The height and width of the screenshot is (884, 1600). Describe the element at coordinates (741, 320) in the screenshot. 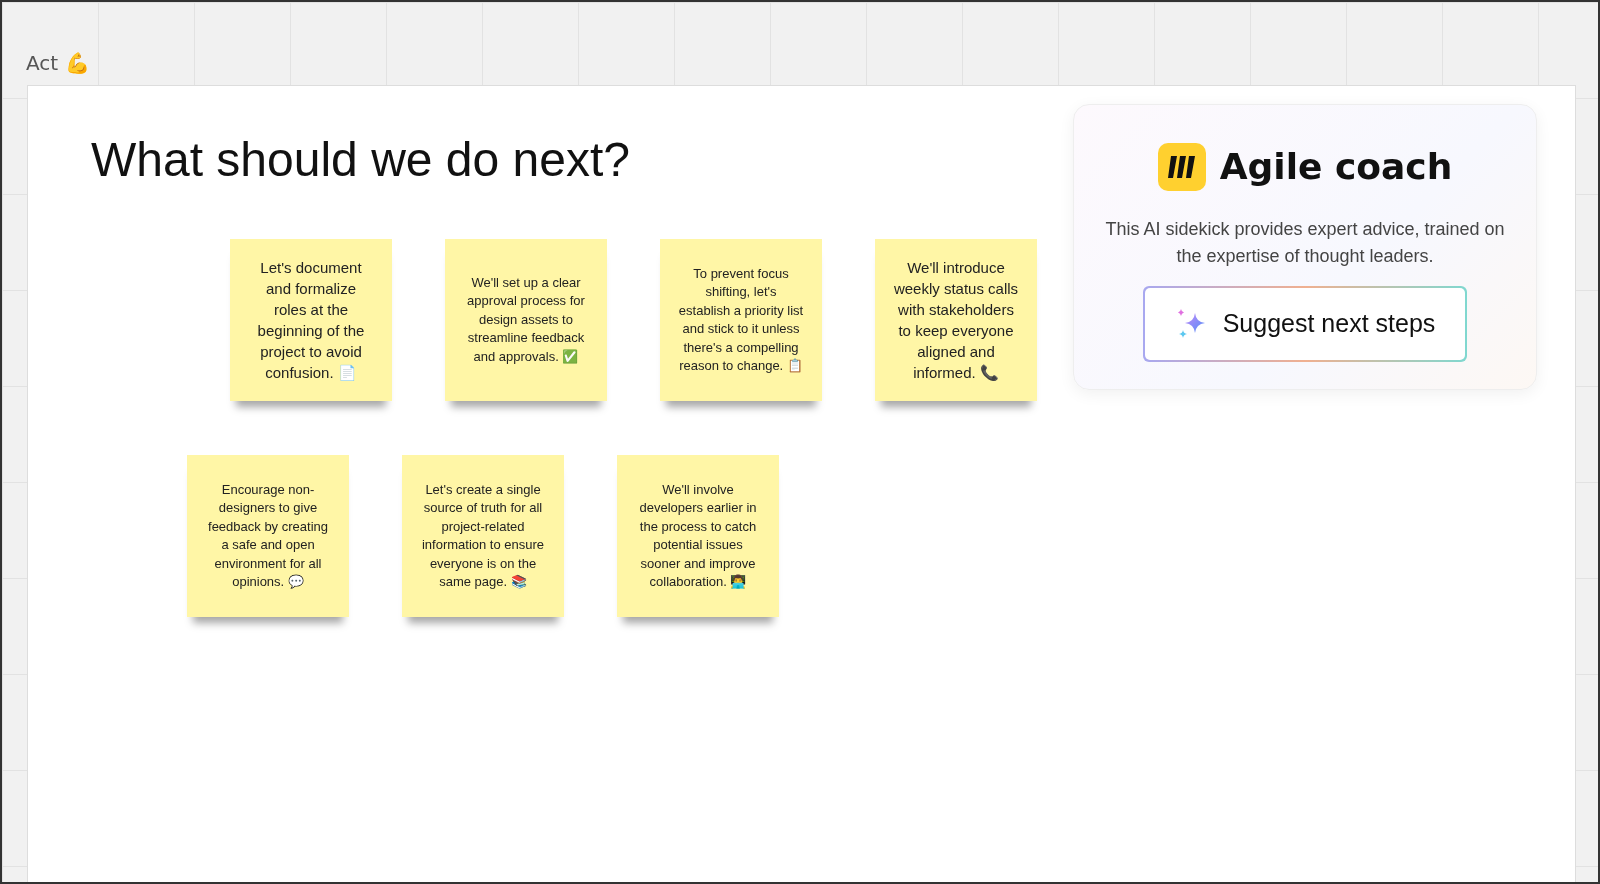

I see `sticky-note: To prevent focus shifting, let's establish a priority list and stick to it unless there's a compelling reason to change. 📋` at that location.